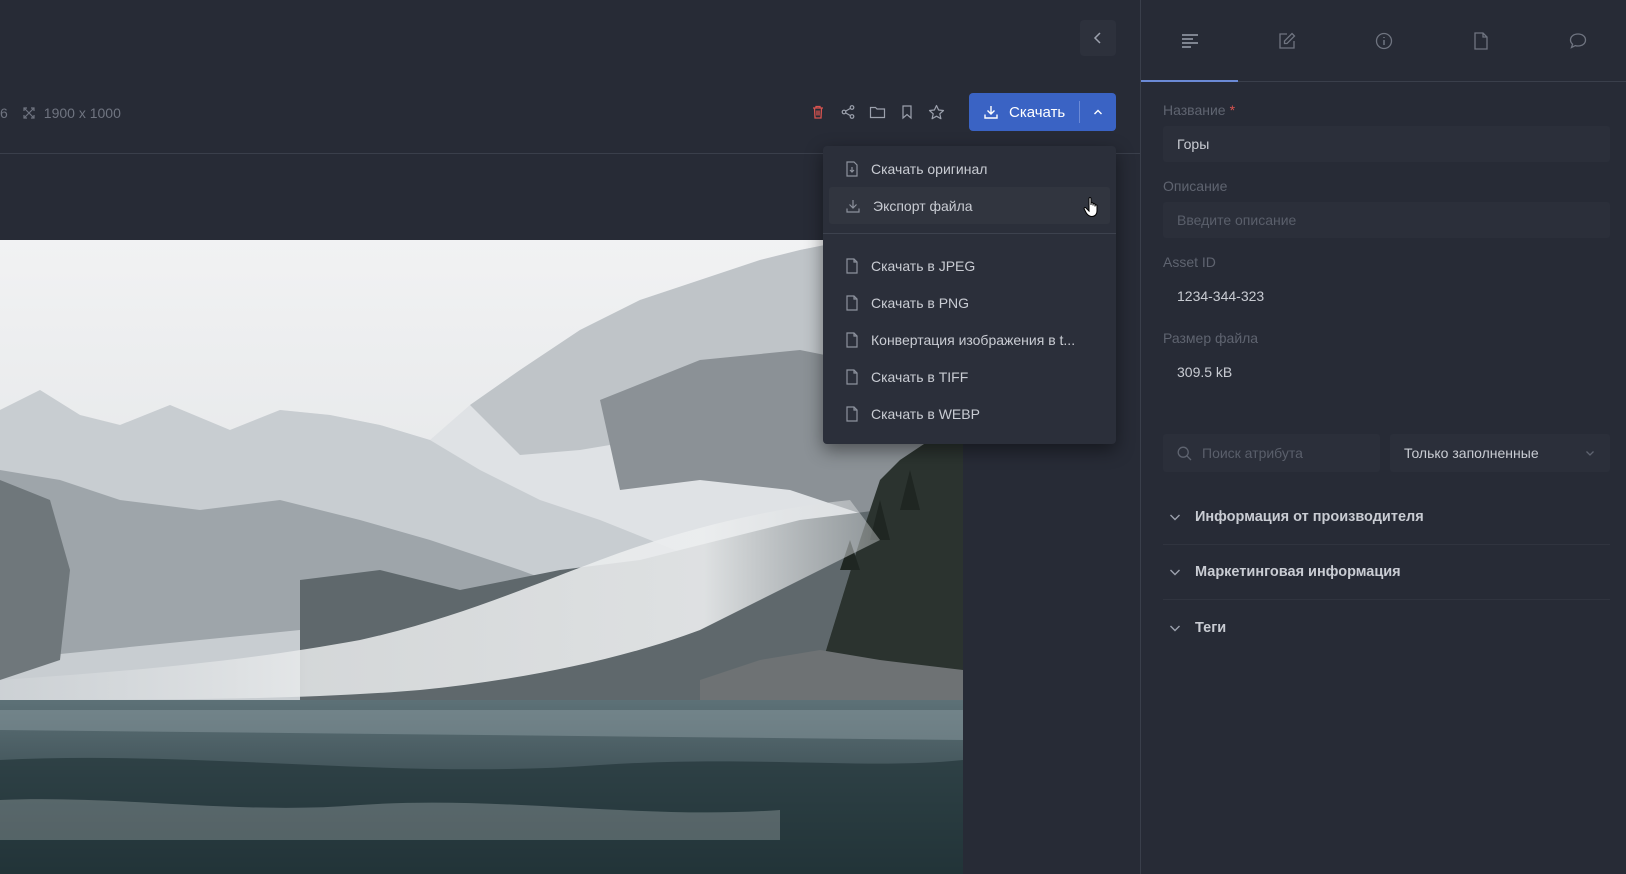  I want to click on star-icon, so click(936, 111).